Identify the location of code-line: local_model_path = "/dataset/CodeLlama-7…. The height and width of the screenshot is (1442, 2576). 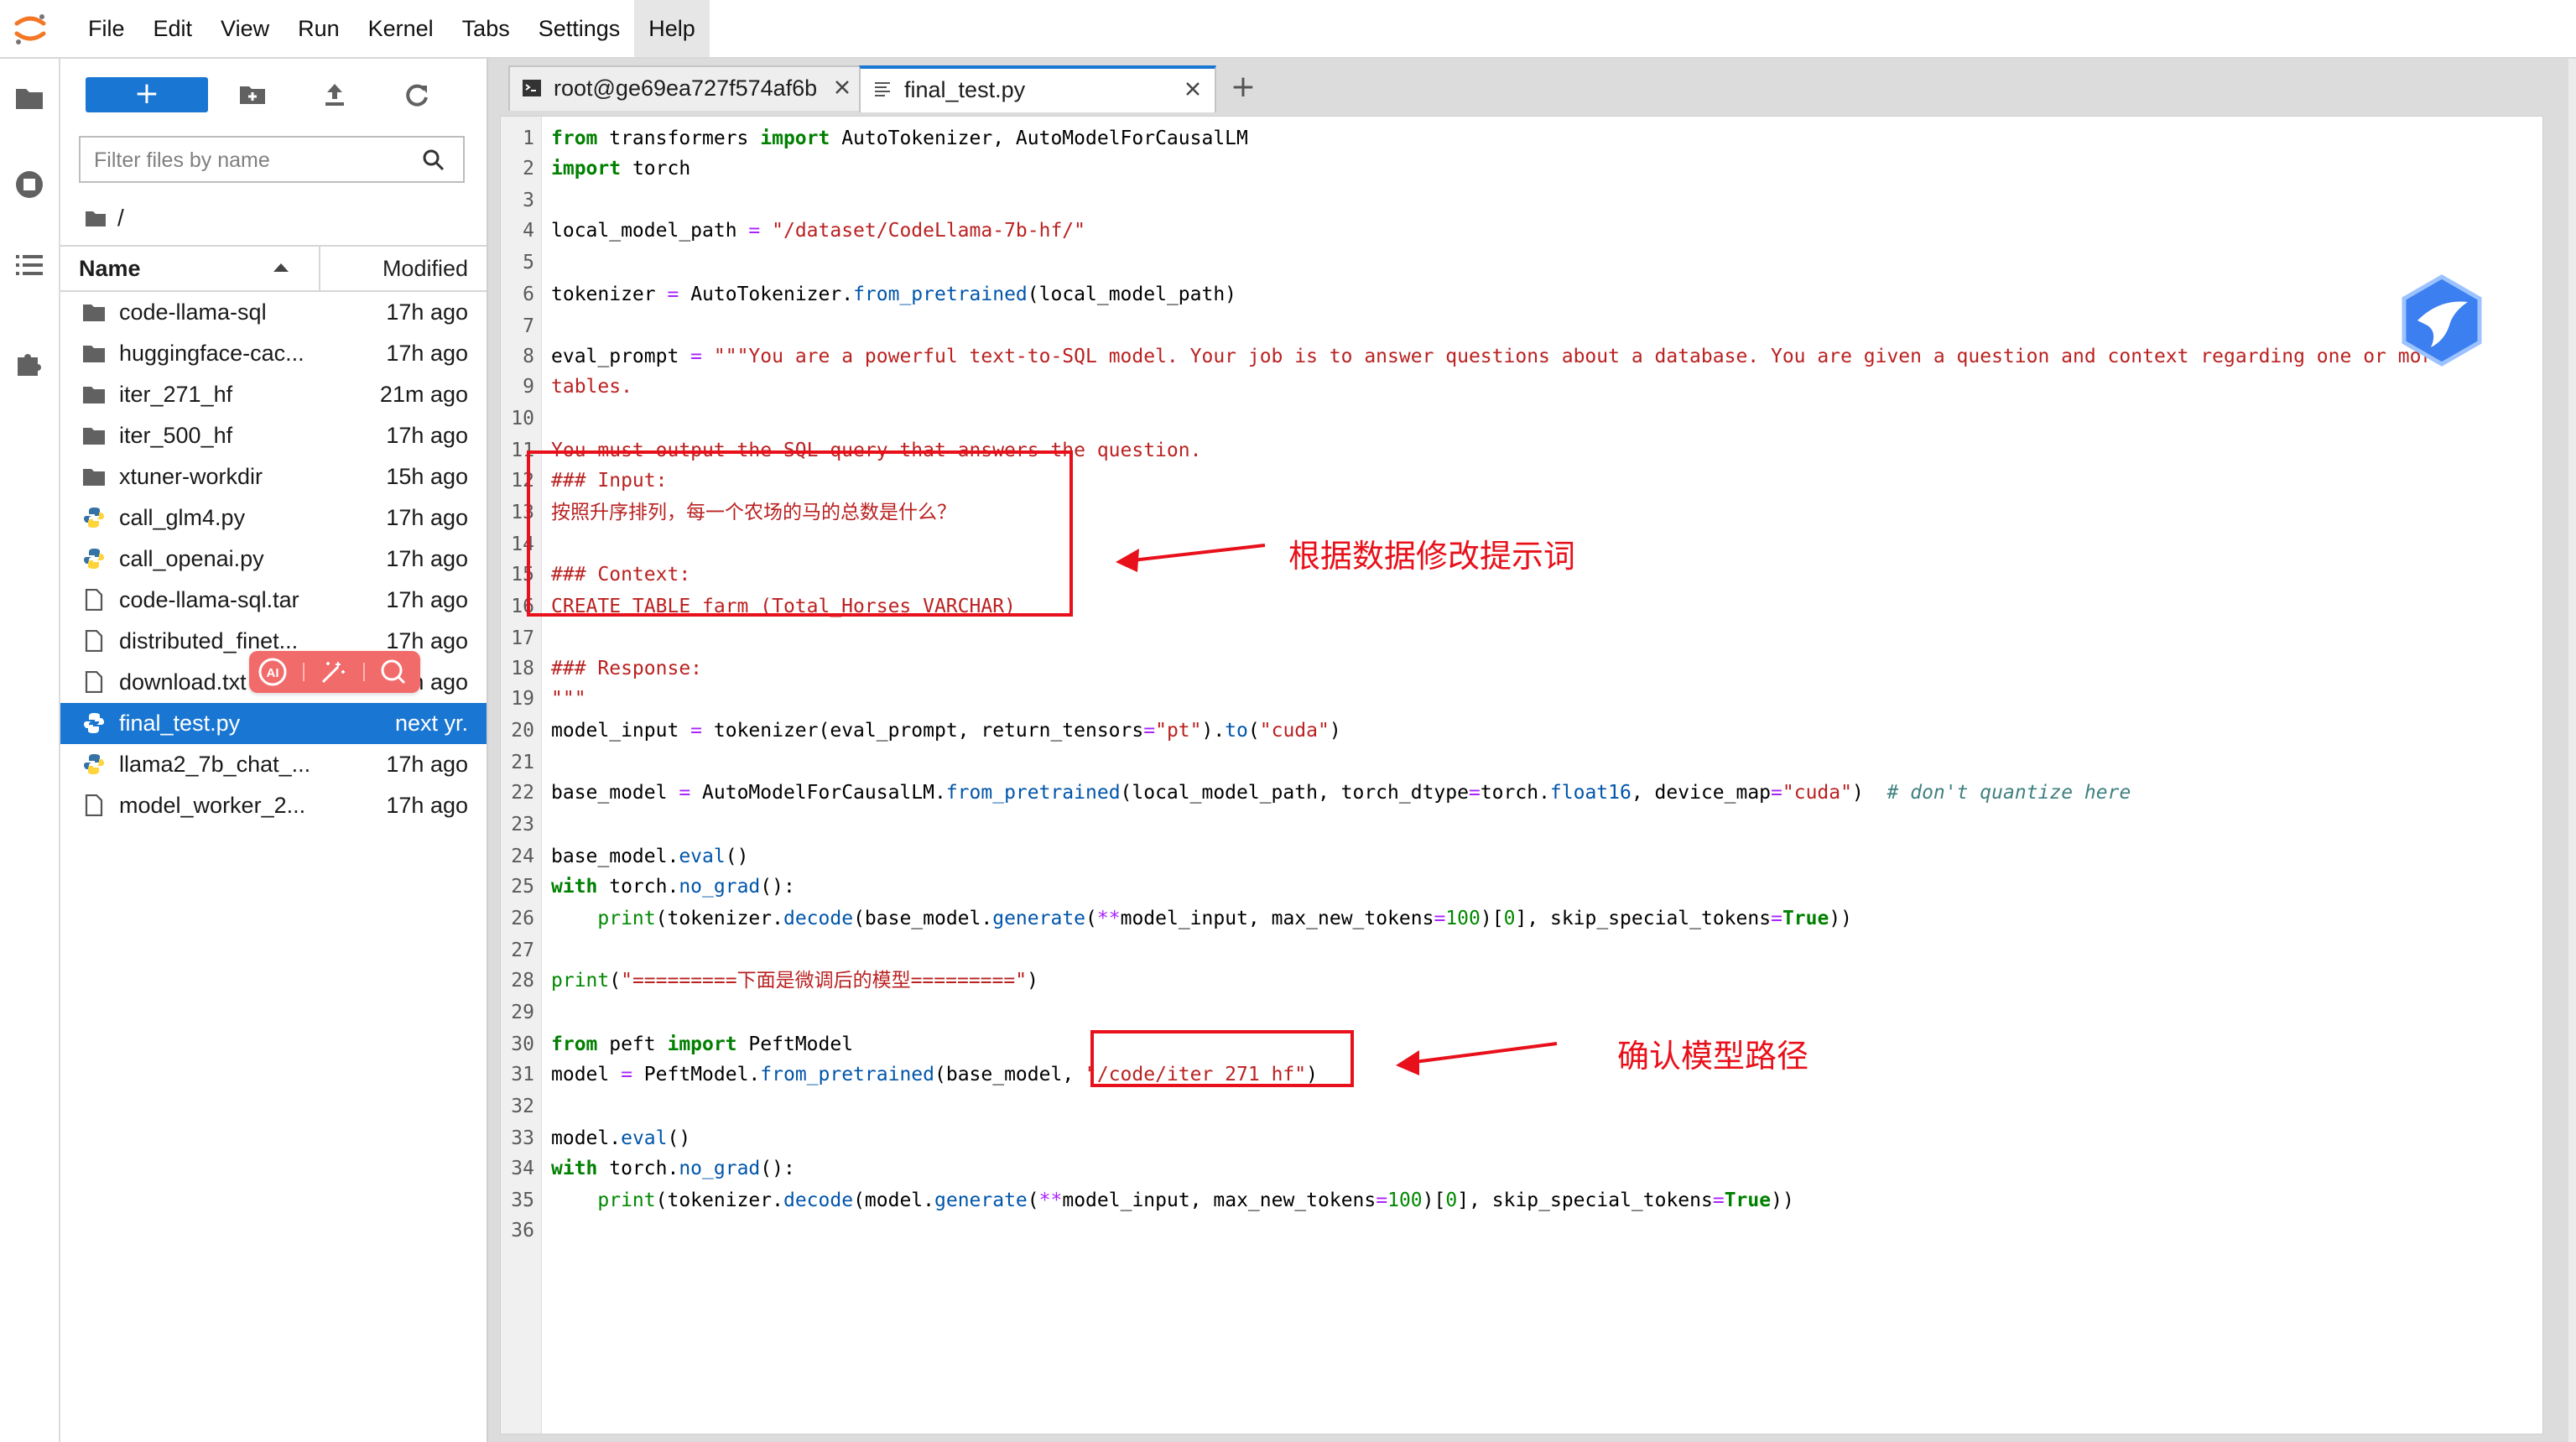
(818, 231).